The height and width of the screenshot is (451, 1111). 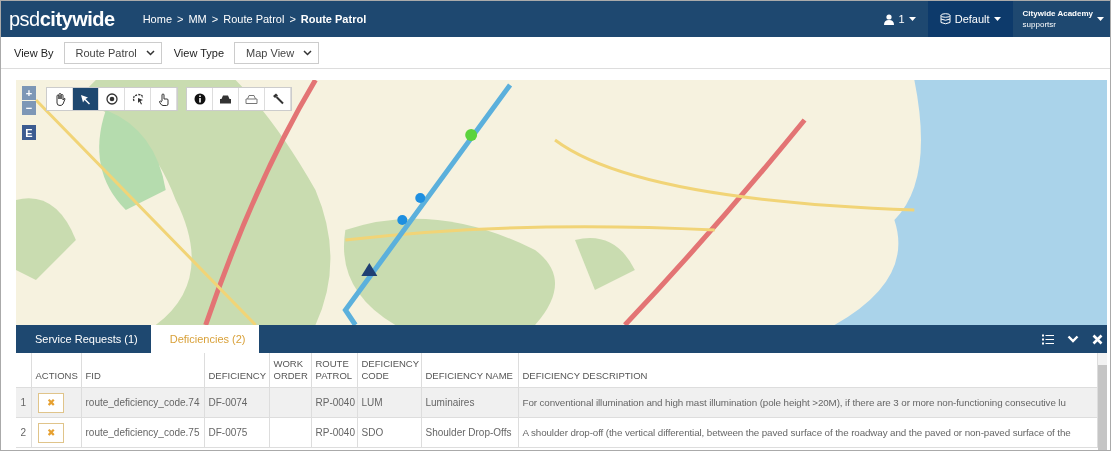 What do you see at coordinates (29, 132) in the screenshot?
I see `edit-button: E` at bounding box center [29, 132].